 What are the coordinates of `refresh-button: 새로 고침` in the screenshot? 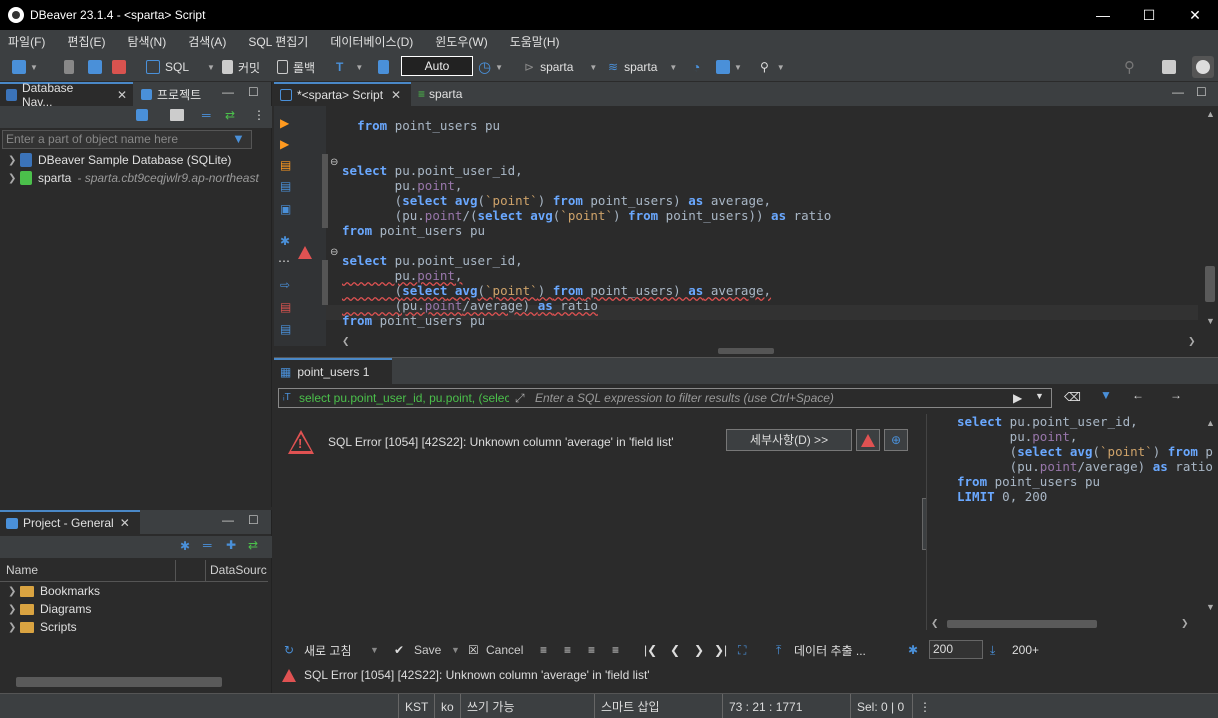 It's located at (328, 650).